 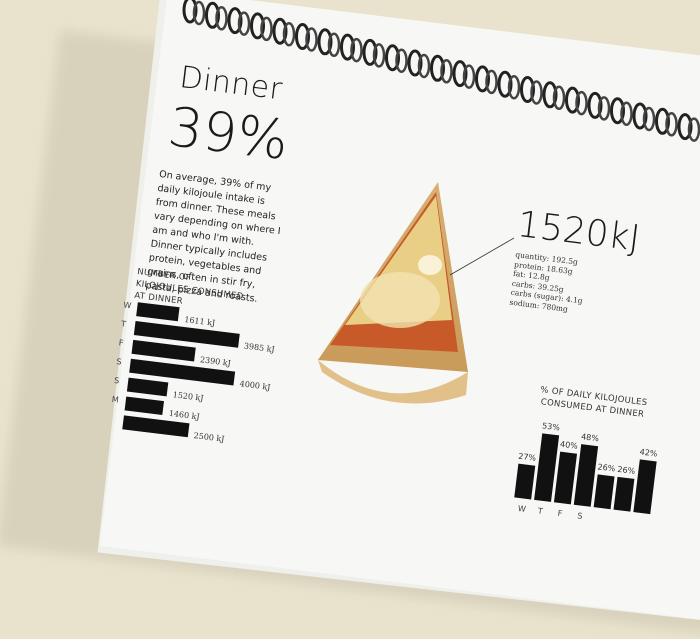 What do you see at coordinates (482, 256) in the screenshot?
I see `callout-line` at bounding box center [482, 256].